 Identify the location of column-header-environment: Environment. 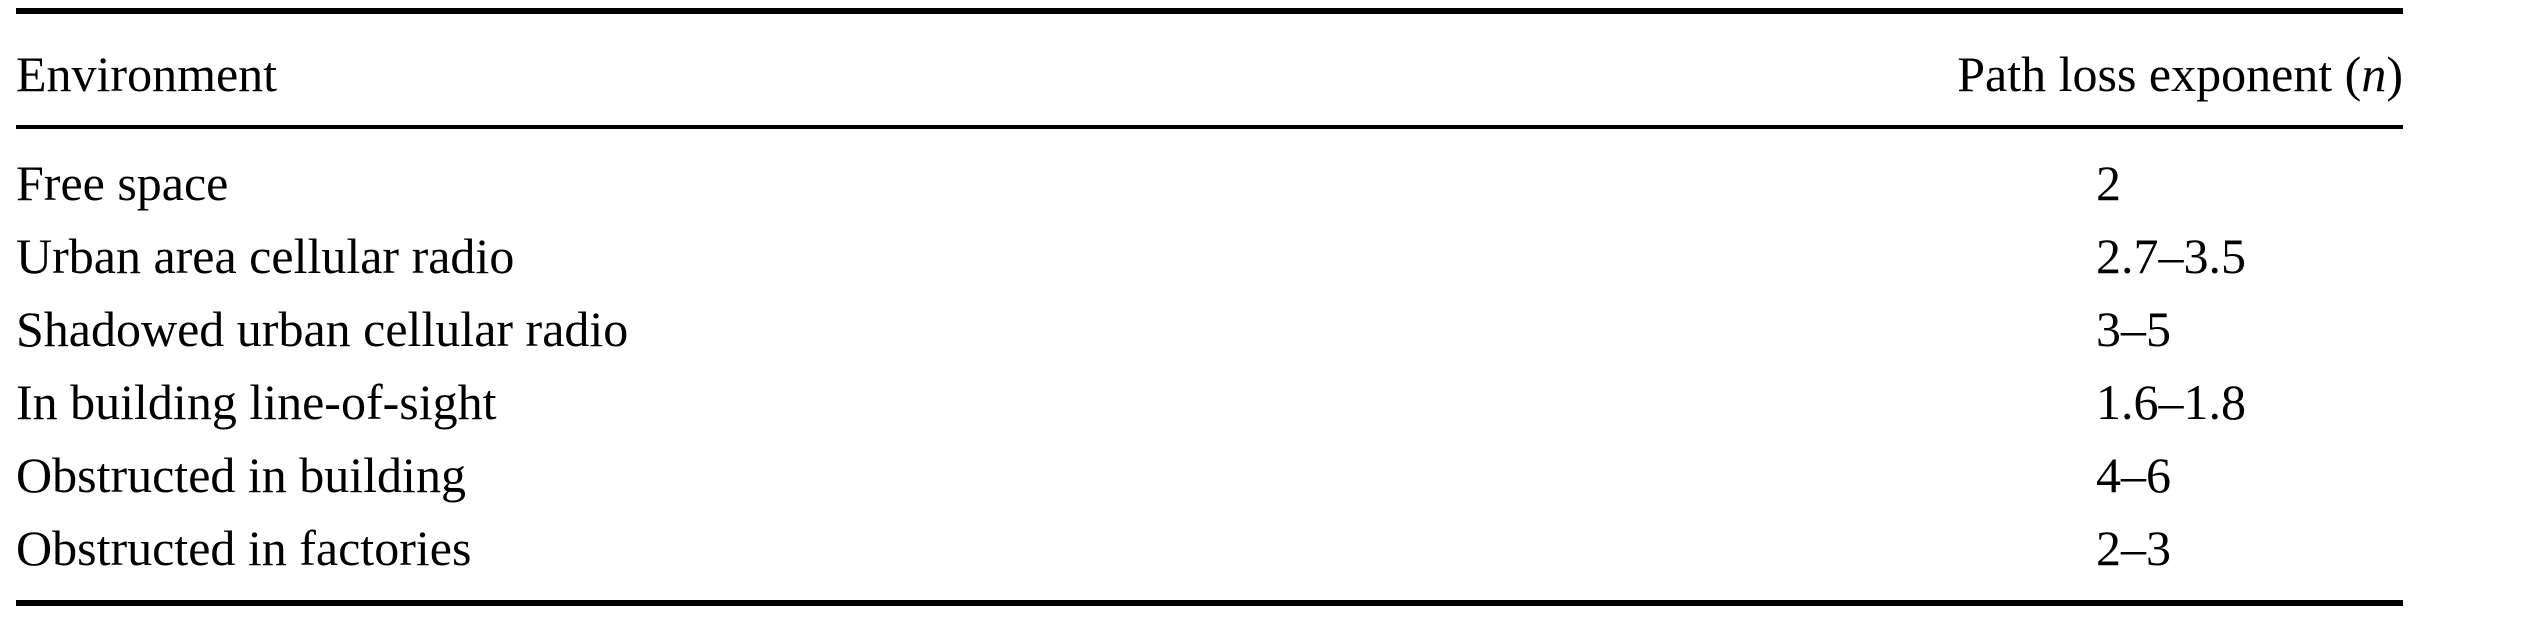
(147, 74).